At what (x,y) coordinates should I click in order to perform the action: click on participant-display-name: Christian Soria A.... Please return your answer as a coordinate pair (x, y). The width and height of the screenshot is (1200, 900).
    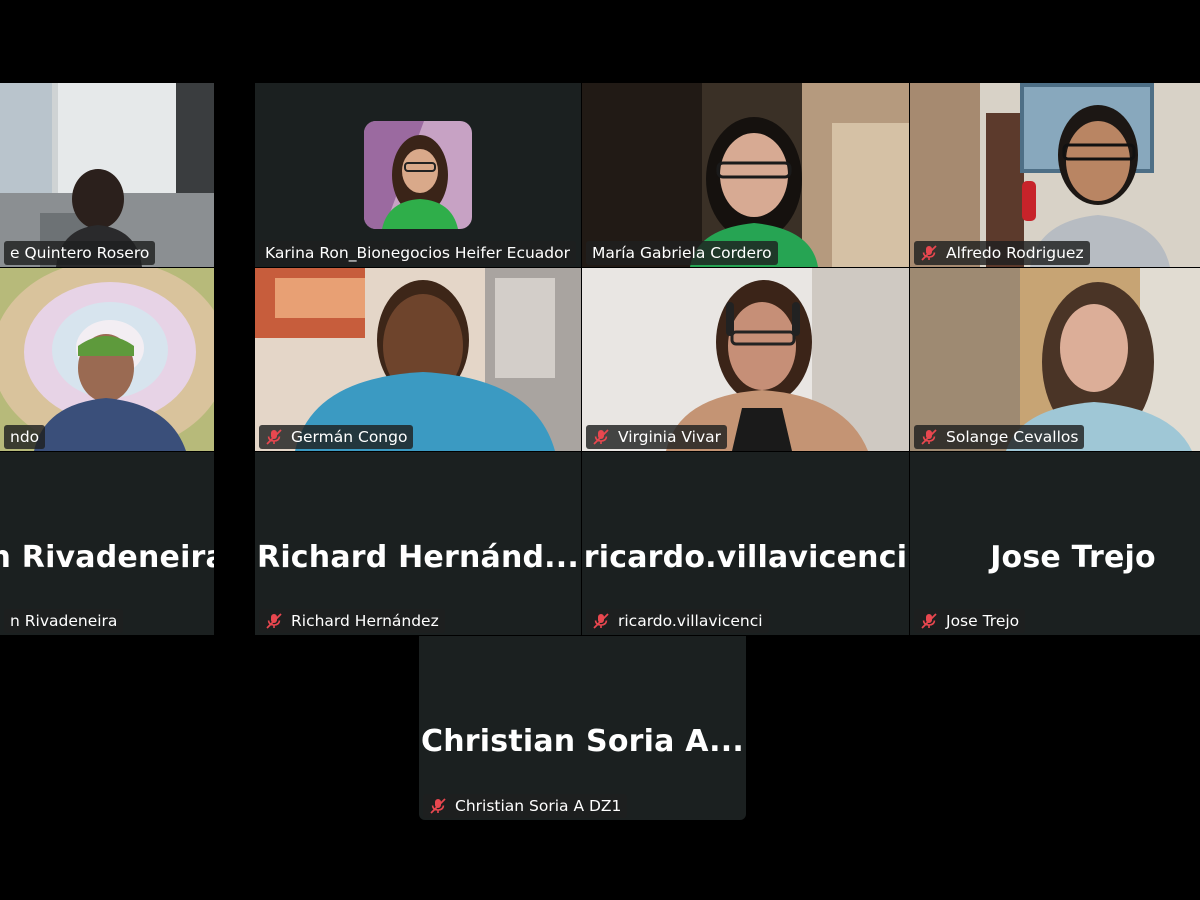
    Looking at the image, I should click on (582, 741).